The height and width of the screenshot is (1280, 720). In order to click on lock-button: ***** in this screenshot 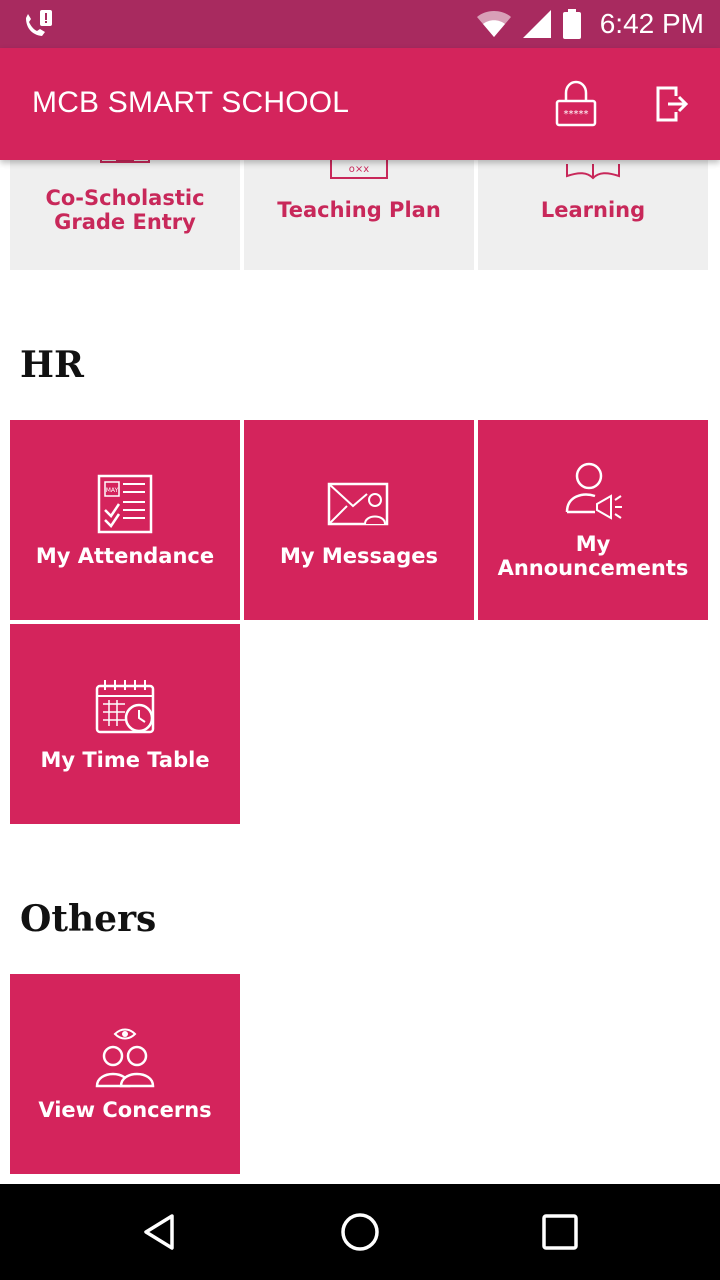, I will do `click(576, 104)`.